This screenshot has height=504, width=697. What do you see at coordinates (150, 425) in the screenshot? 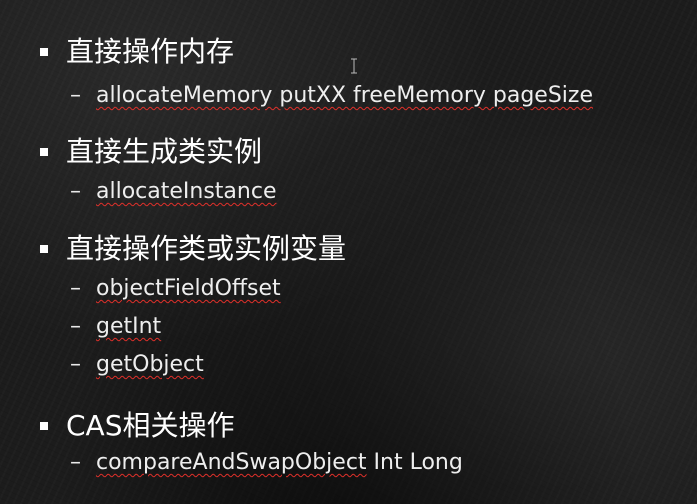
I see `heading-cas-operations: CAS相关操作` at bounding box center [150, 425].